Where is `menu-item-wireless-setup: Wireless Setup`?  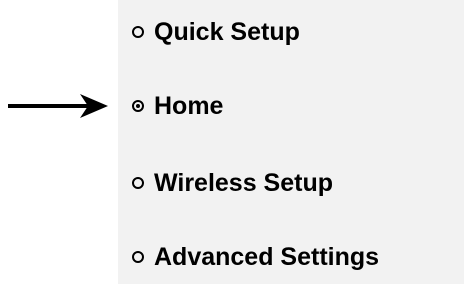 menu-item-wireless-setup: Wireless Setup is located at coordinates (232, 183).